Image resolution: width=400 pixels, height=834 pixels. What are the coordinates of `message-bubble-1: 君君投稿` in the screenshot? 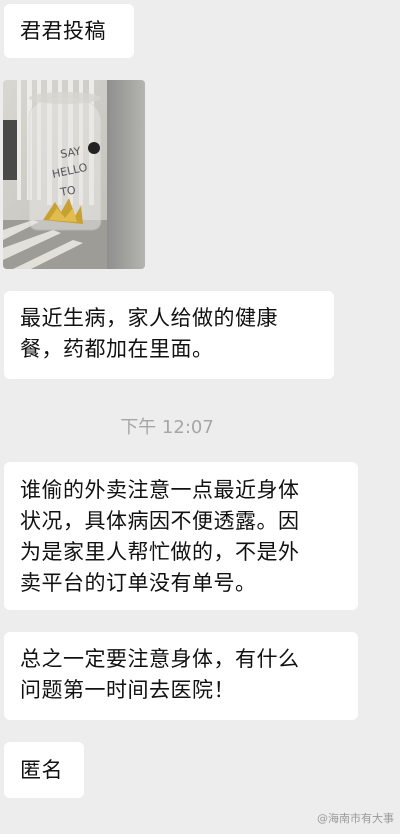 It's located at (69, 31).